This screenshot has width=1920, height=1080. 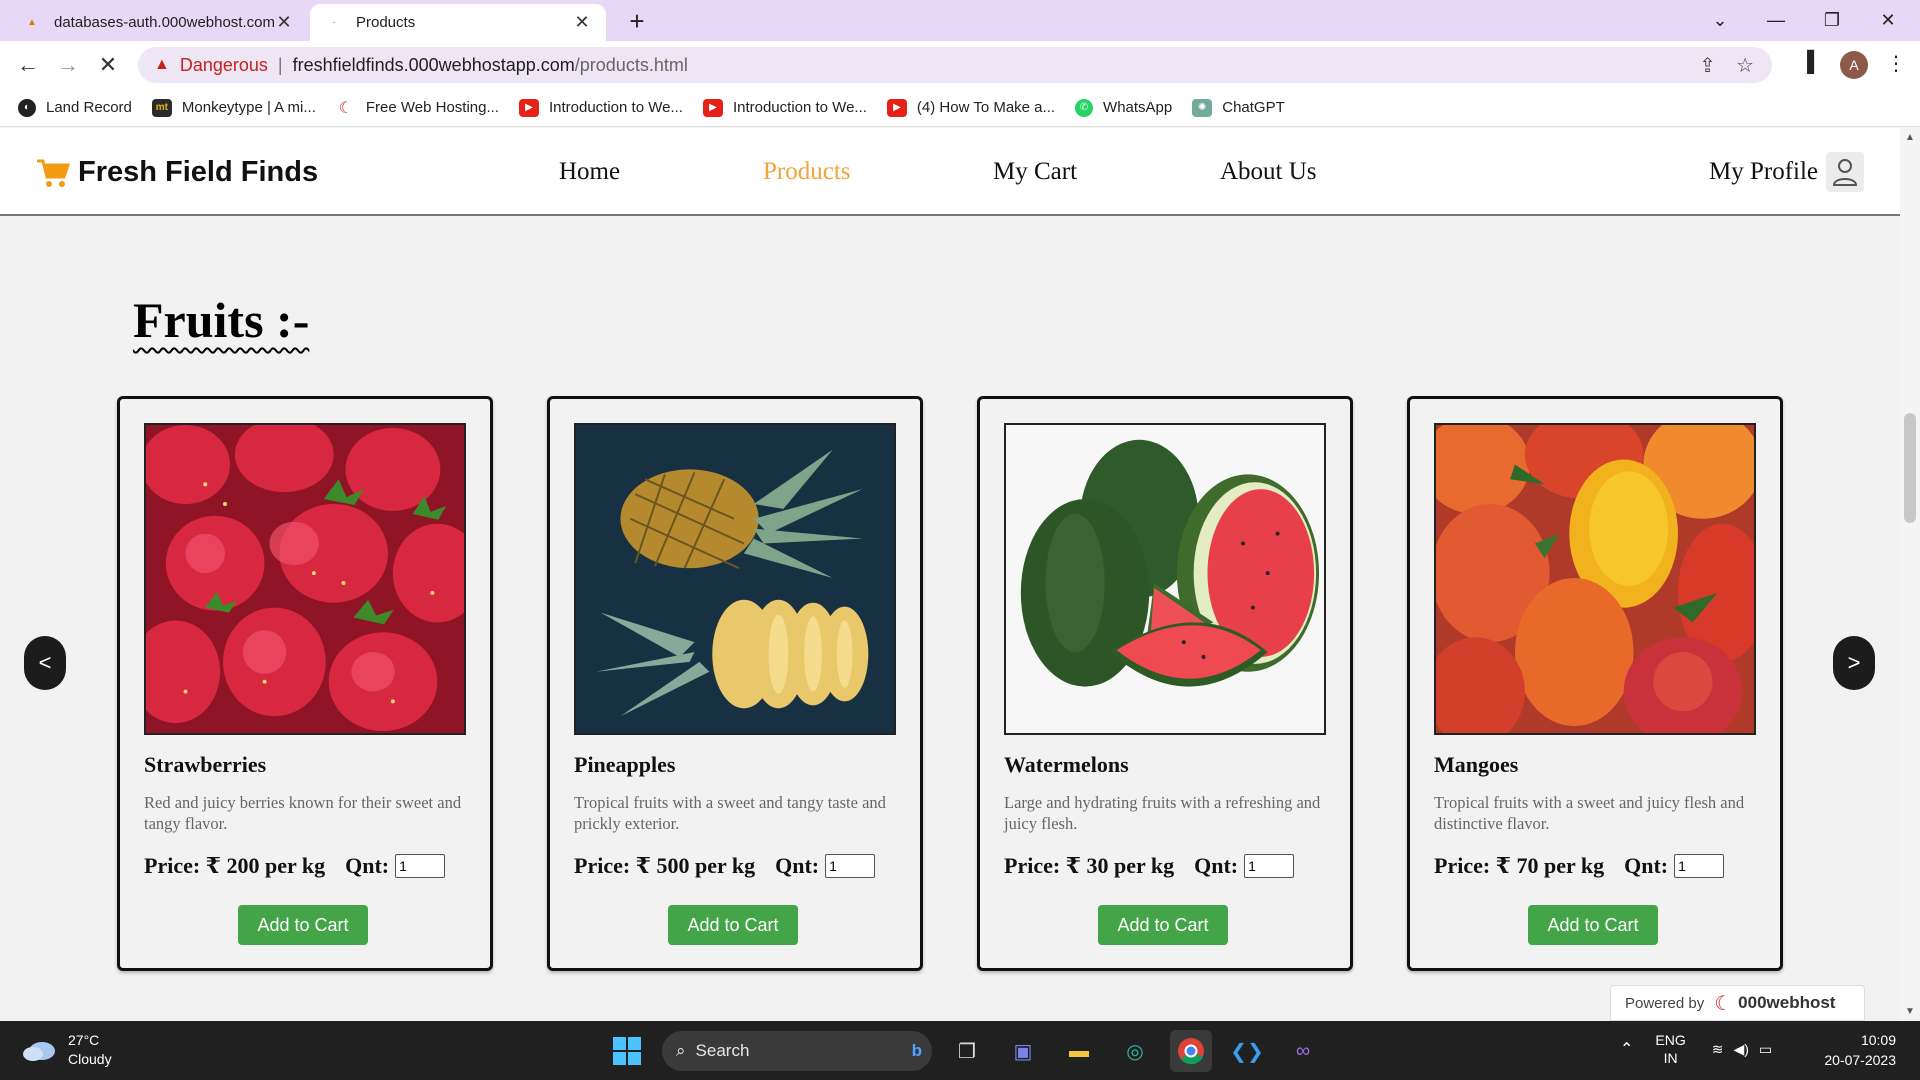 I want to click on webhost-icon: ☾, so click(x=346, y=108).